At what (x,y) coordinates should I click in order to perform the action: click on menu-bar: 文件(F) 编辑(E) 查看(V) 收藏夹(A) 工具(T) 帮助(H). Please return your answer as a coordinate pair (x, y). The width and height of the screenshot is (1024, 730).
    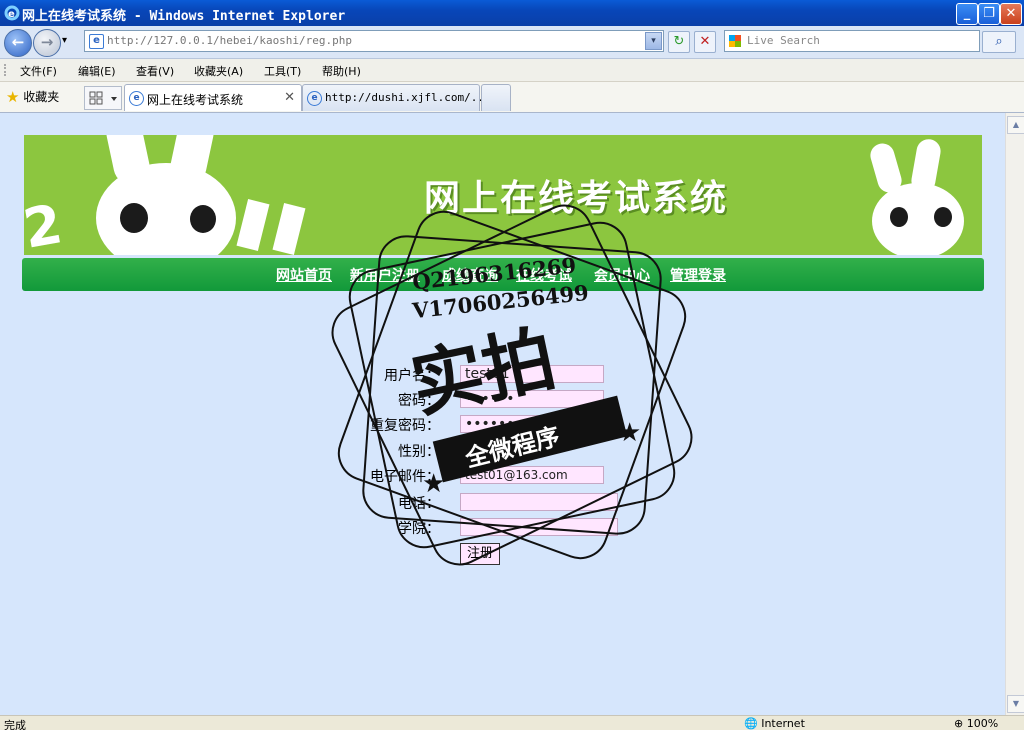
    Looking at the image, I should click on (512, 70).